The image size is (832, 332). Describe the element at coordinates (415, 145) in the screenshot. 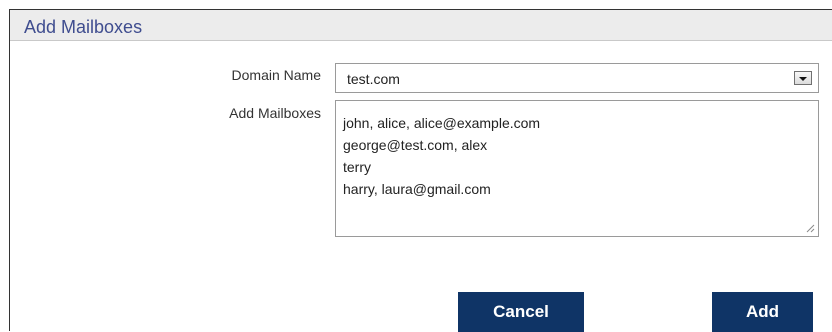

I see `mailboxes-line: george@test.com, alex` at that location.